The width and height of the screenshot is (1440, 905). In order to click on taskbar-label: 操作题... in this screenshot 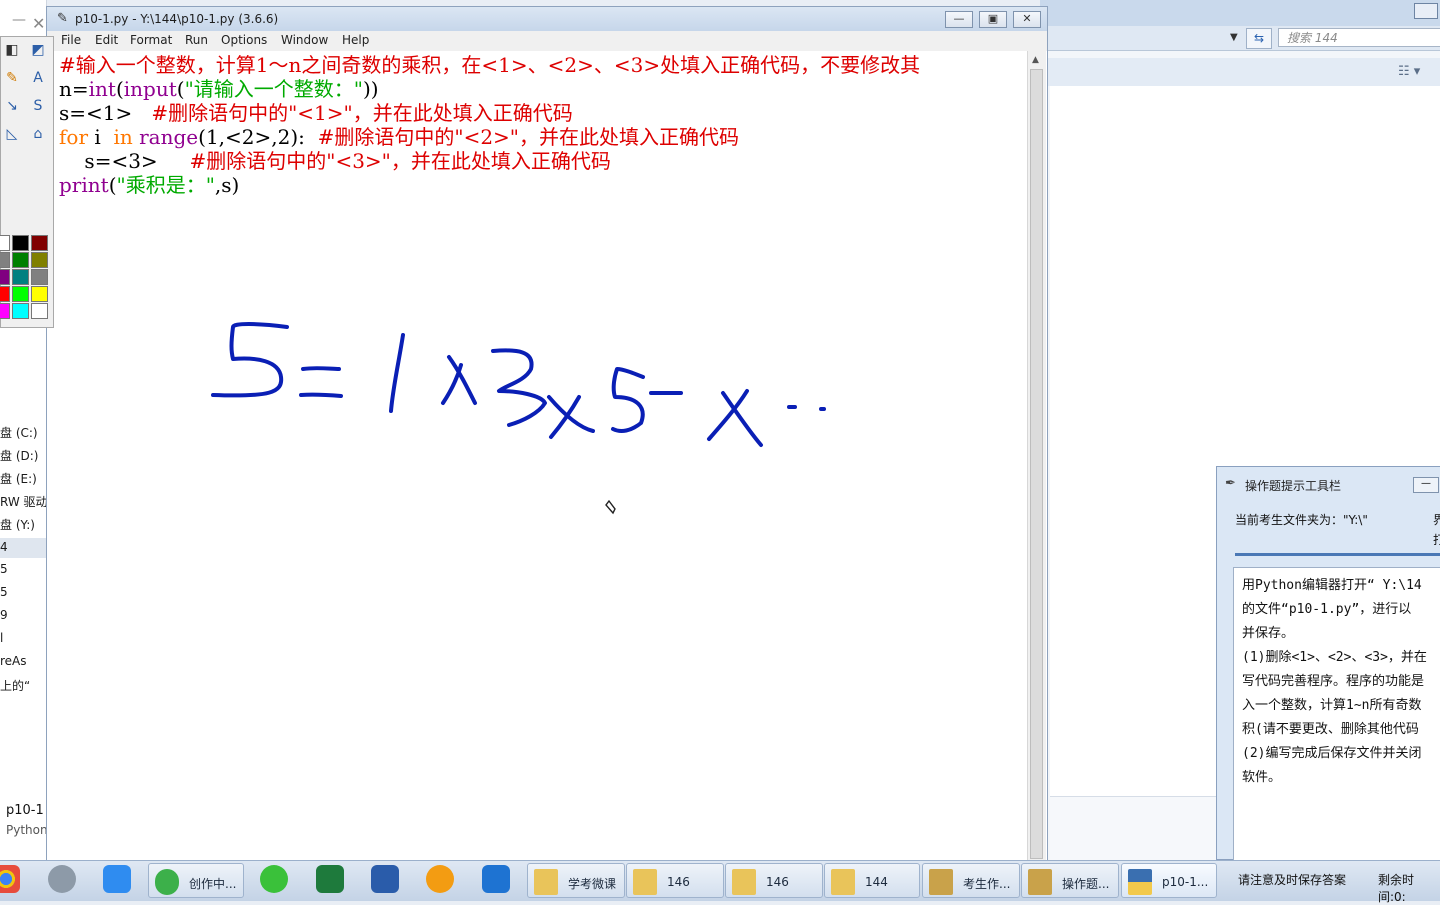, I will do `click(1086, 884)`.